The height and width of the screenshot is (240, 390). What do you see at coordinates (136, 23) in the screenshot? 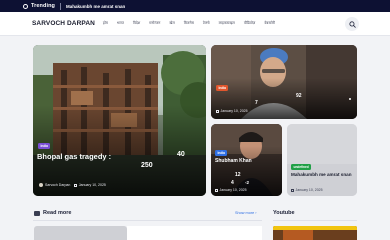
I see `nav-item-world: विदेश` at bounding box center [136, 23].